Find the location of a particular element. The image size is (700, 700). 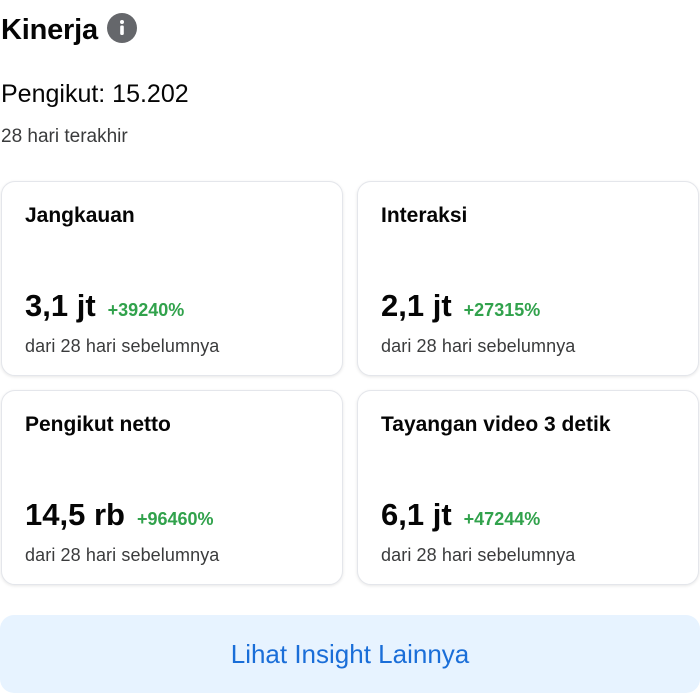

metric-value: 2,1 jt is located at coordinates (416, 305).